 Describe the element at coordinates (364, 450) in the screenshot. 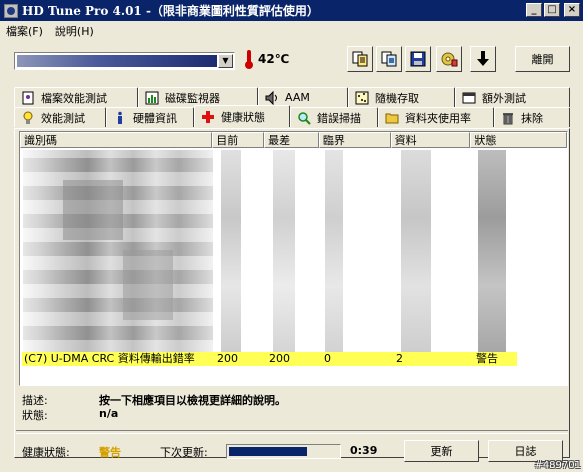

I see `countdown-value: 0:39` at that location.